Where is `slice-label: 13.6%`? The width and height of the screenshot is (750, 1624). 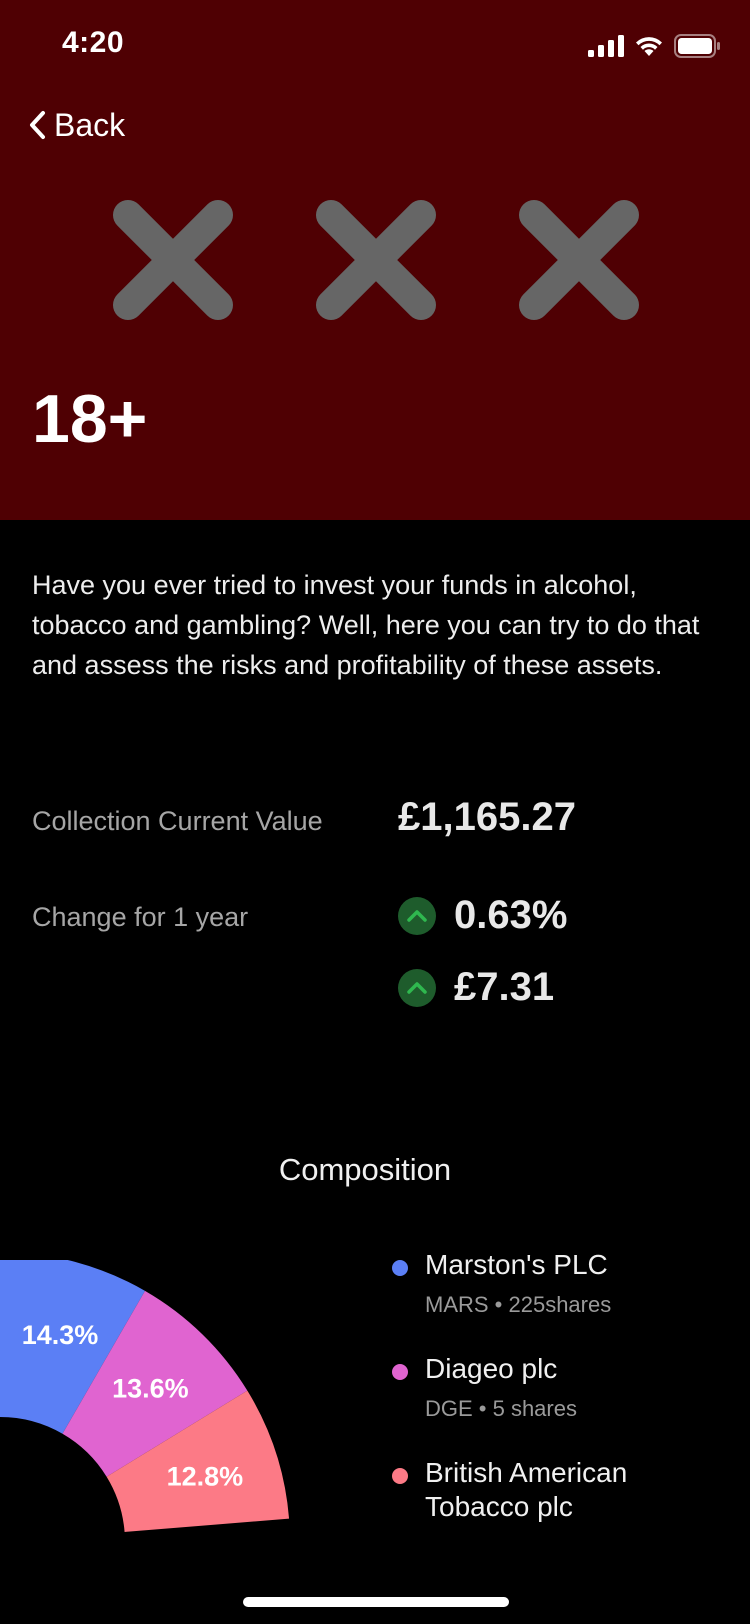 slice-label: 13.6% is located at coordinates (150, 1389).